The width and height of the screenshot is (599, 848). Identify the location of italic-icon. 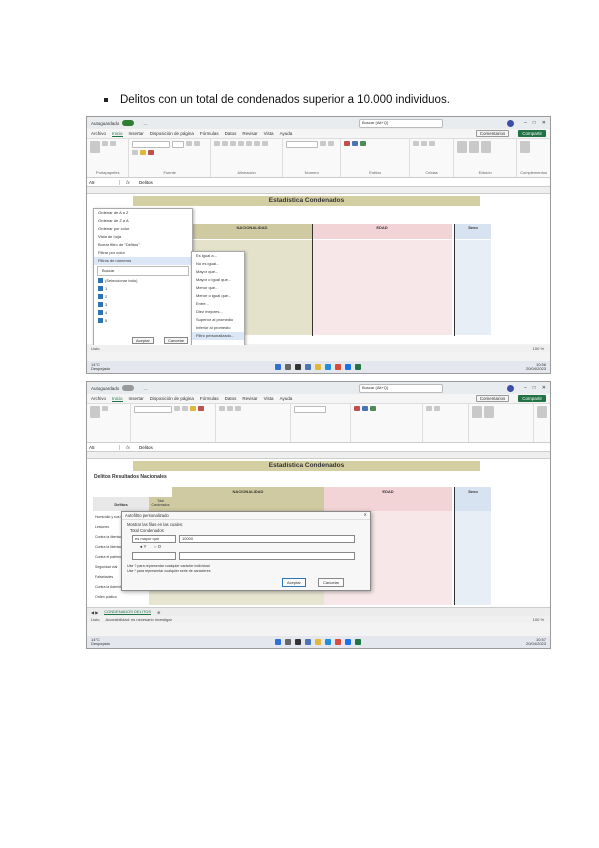
(184, 408).